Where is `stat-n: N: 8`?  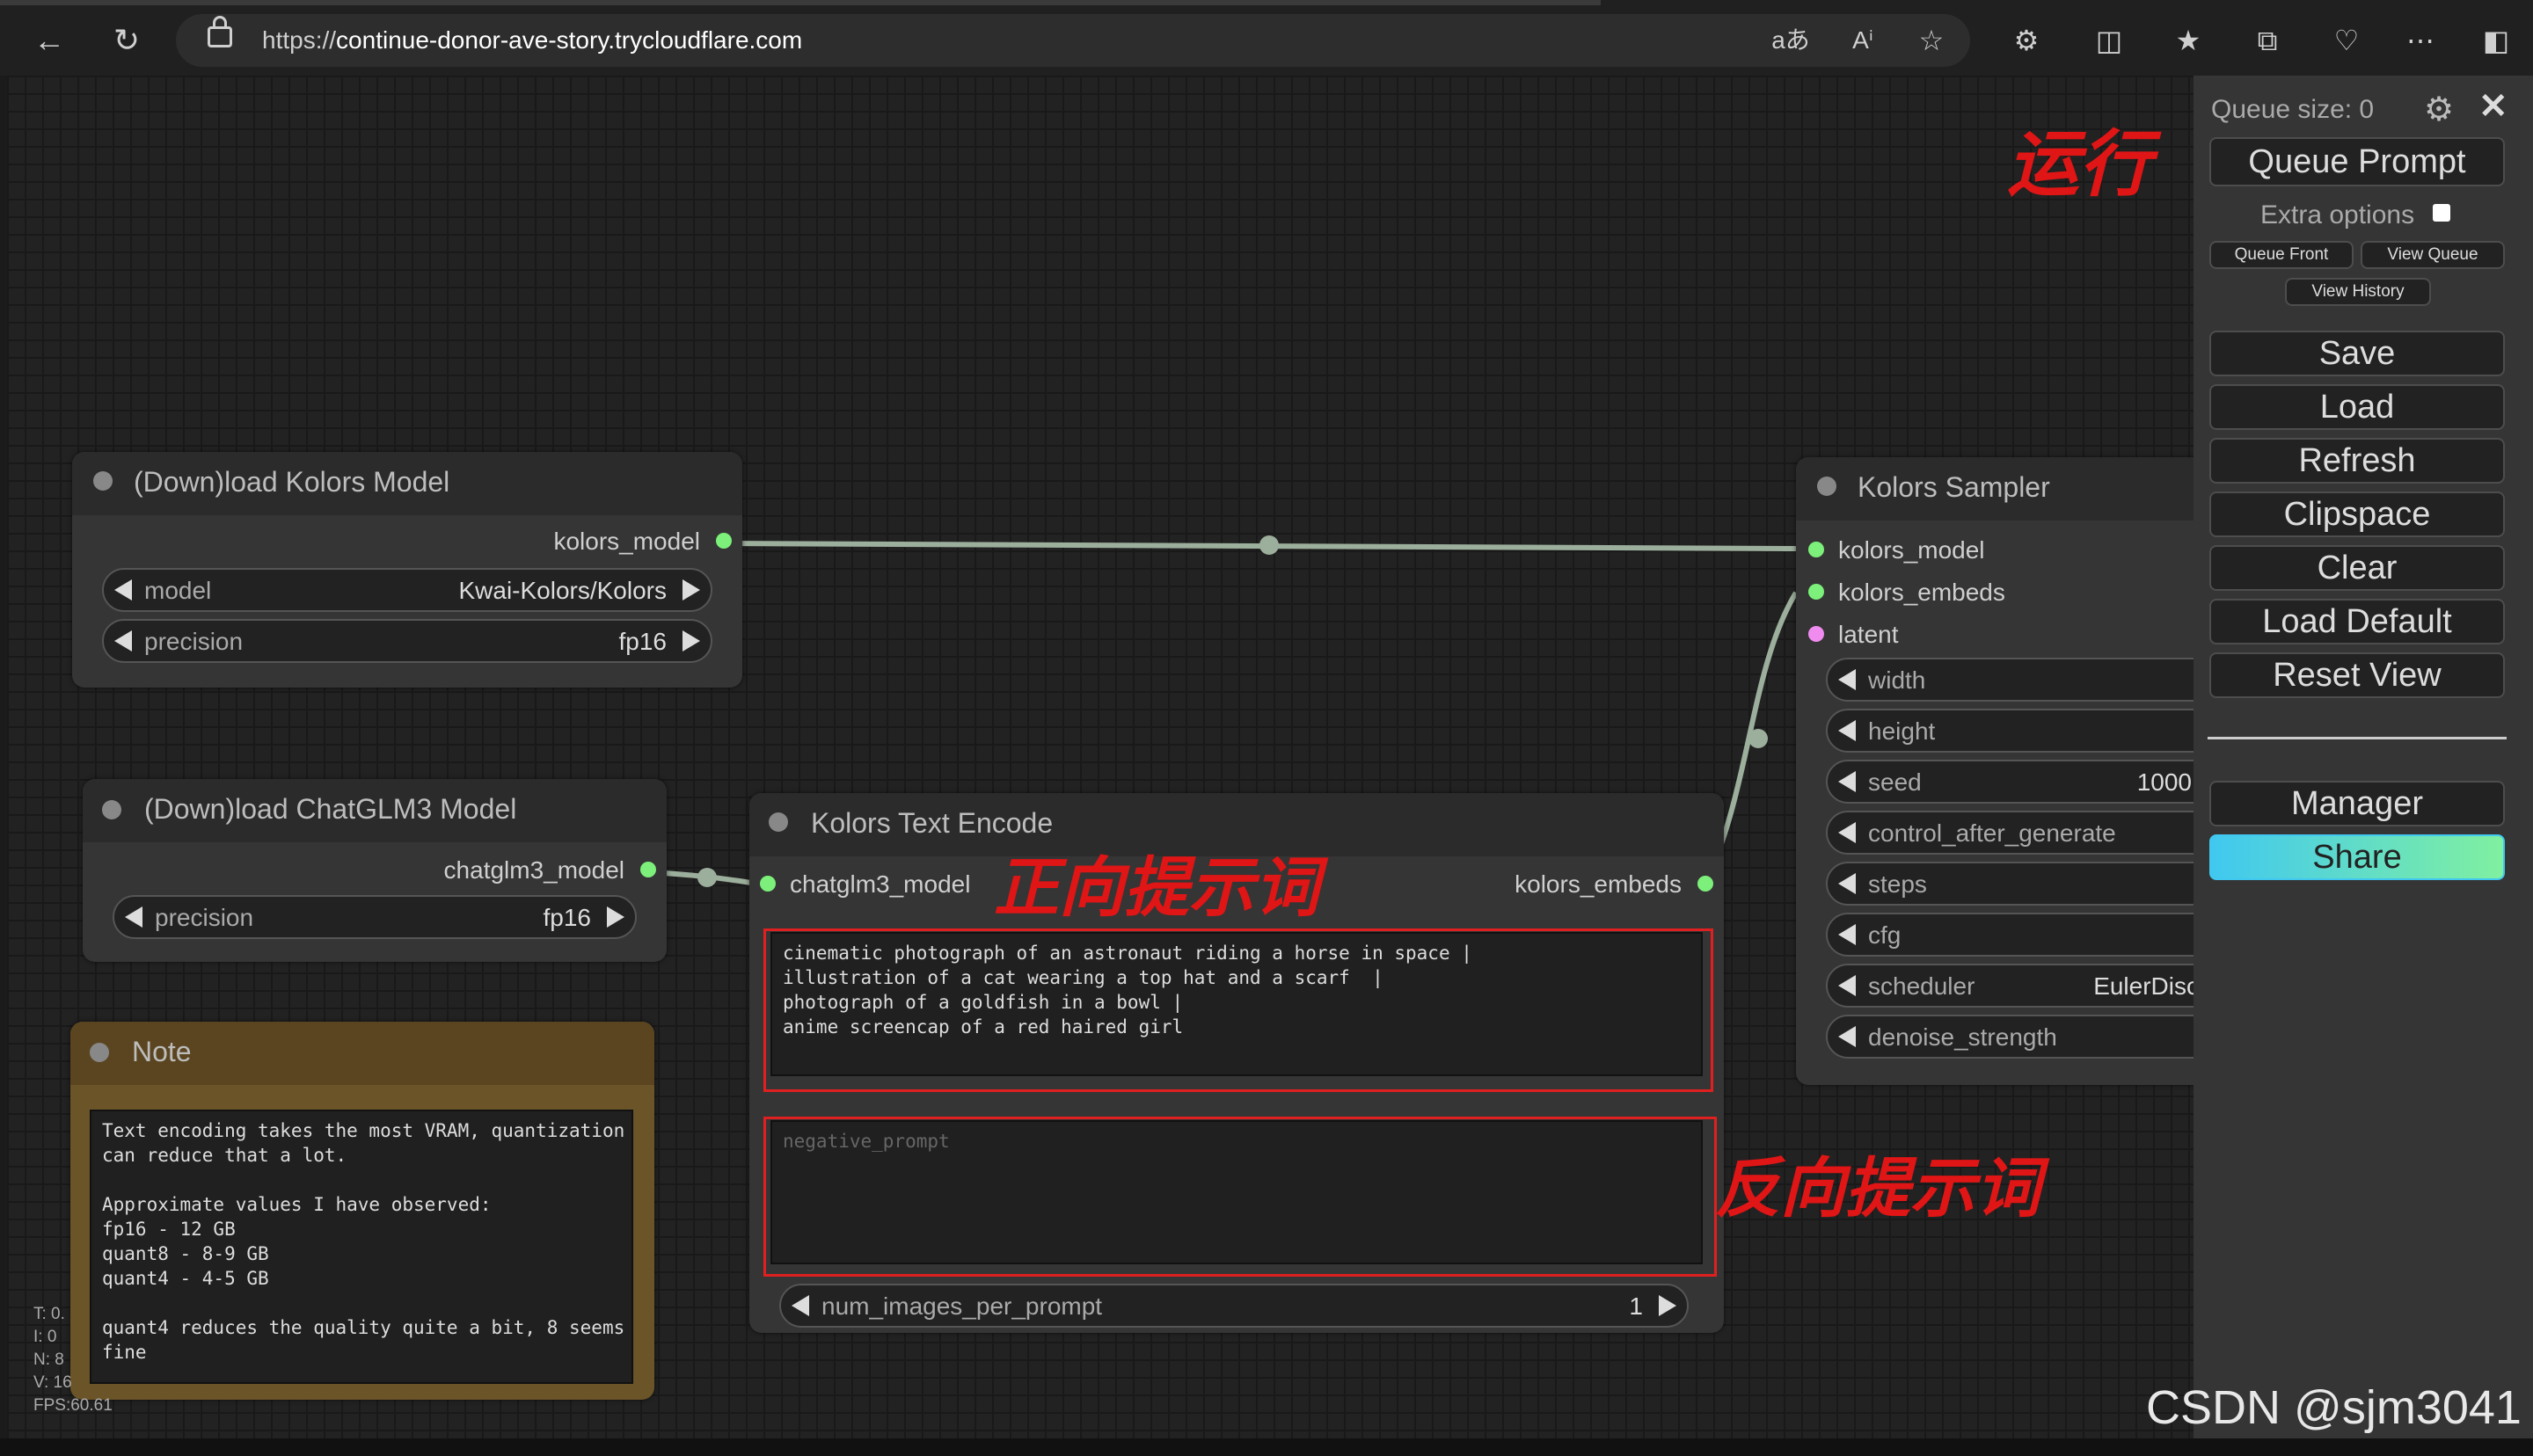 stat-n: N: 8 is located at coordinates (49, 1359).